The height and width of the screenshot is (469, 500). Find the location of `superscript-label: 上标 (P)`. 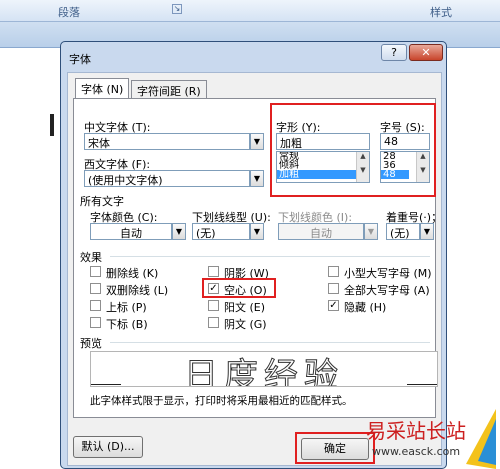

superscript-label: 上标 (P) is located at coordinates (126, 307).